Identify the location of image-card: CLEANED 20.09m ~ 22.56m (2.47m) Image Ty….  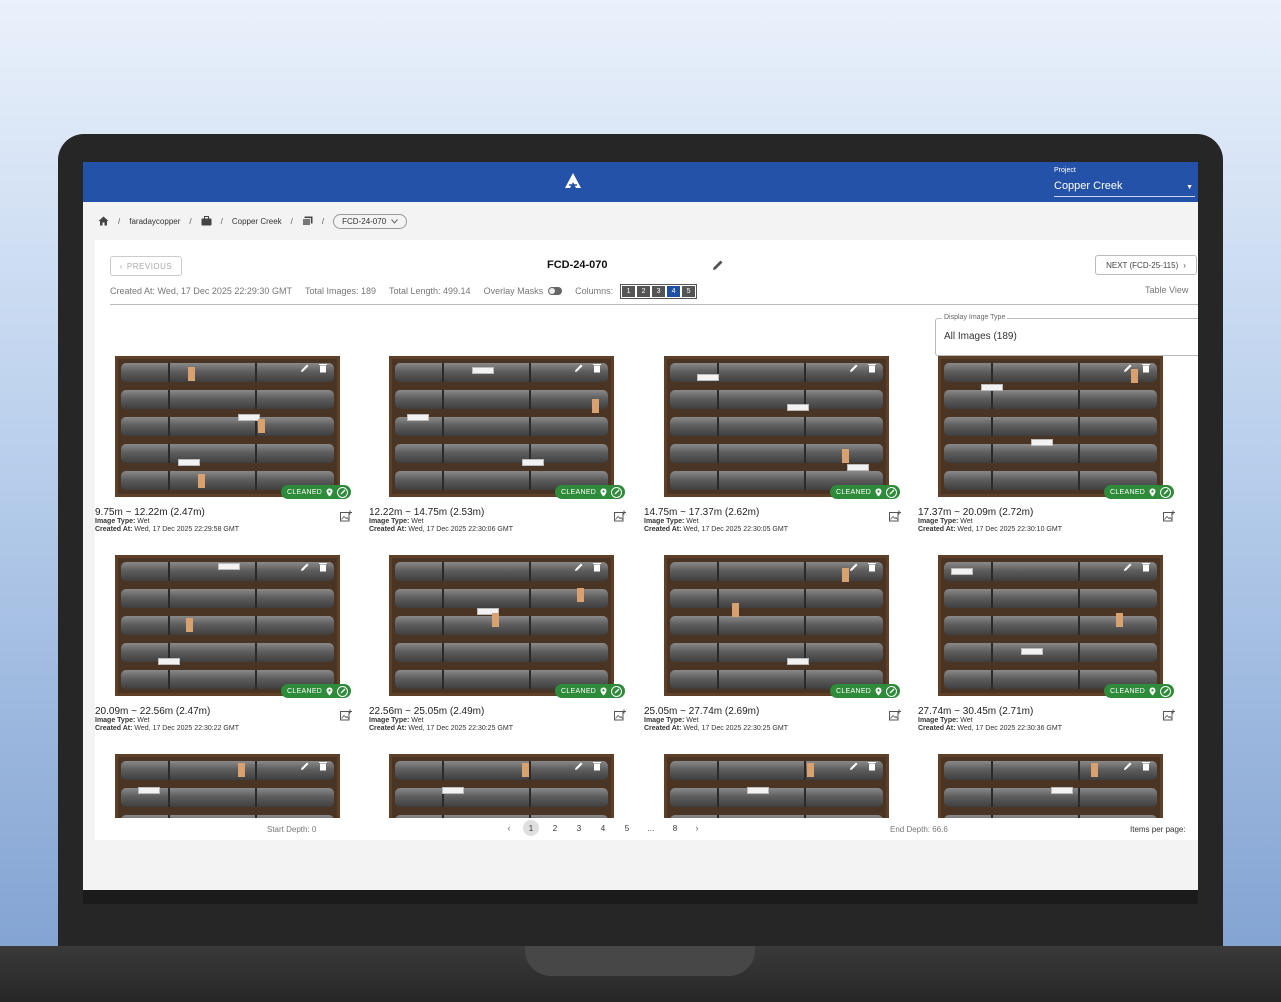
(232, 650).